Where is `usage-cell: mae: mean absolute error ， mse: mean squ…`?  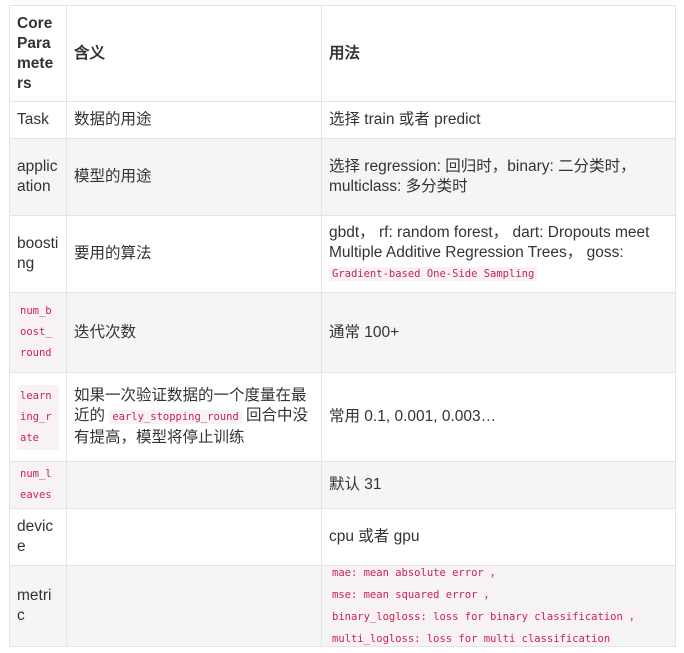 usage-cell: mae: mean absolute error ， mse: mean squ… is located at coordinates (499, 606).